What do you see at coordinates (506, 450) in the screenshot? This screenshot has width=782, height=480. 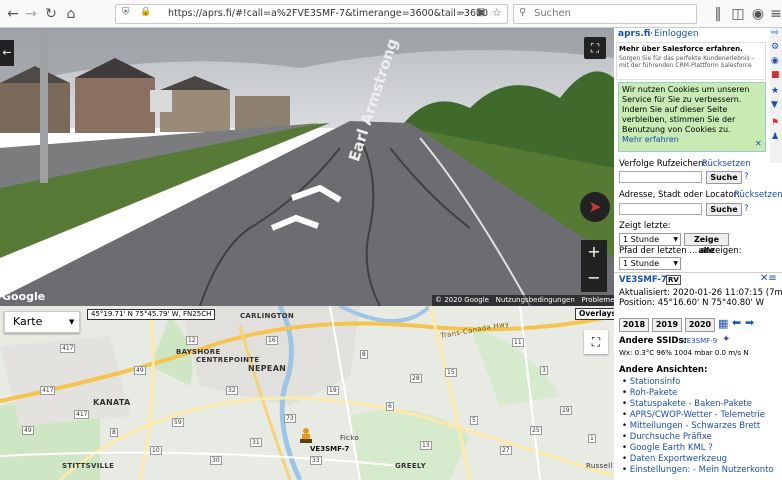 I see `road-shield: 27` at bounding box center [506, 450].